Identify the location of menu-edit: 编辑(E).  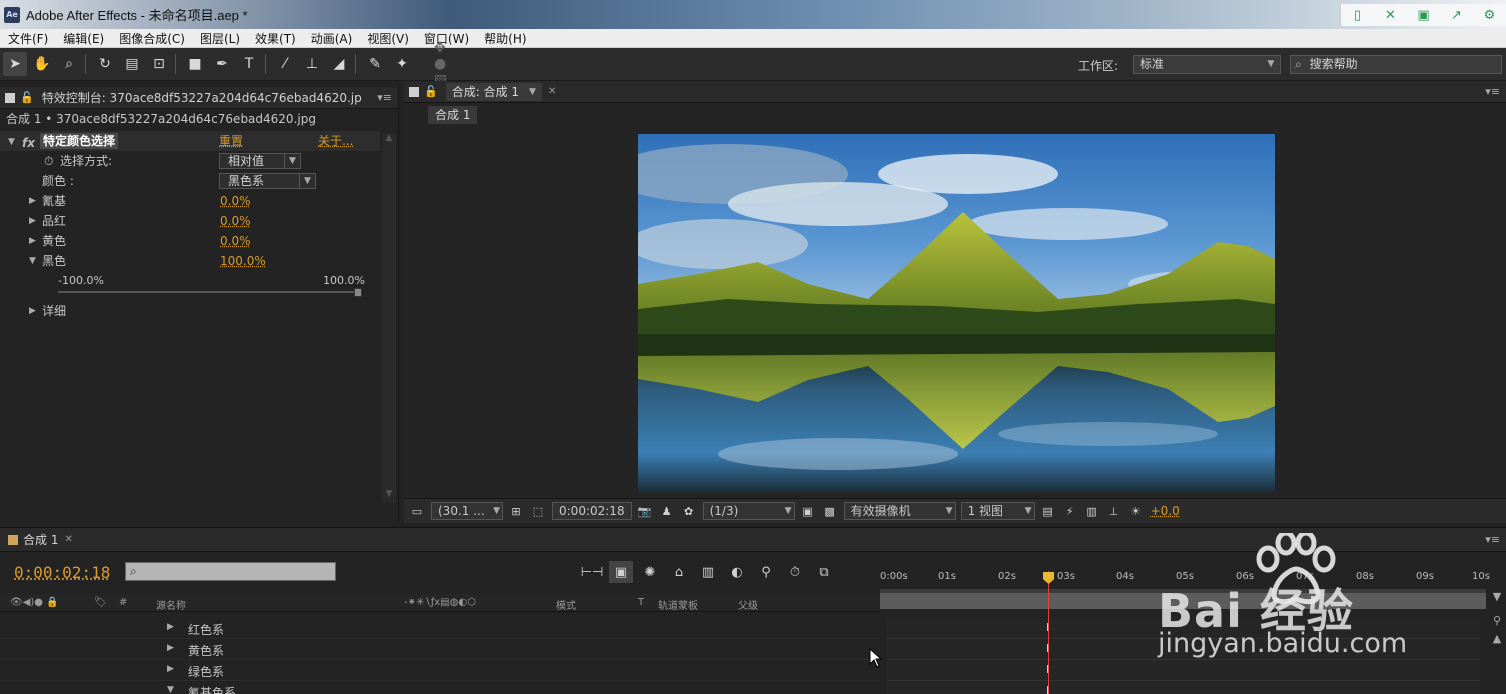
(83, 38).